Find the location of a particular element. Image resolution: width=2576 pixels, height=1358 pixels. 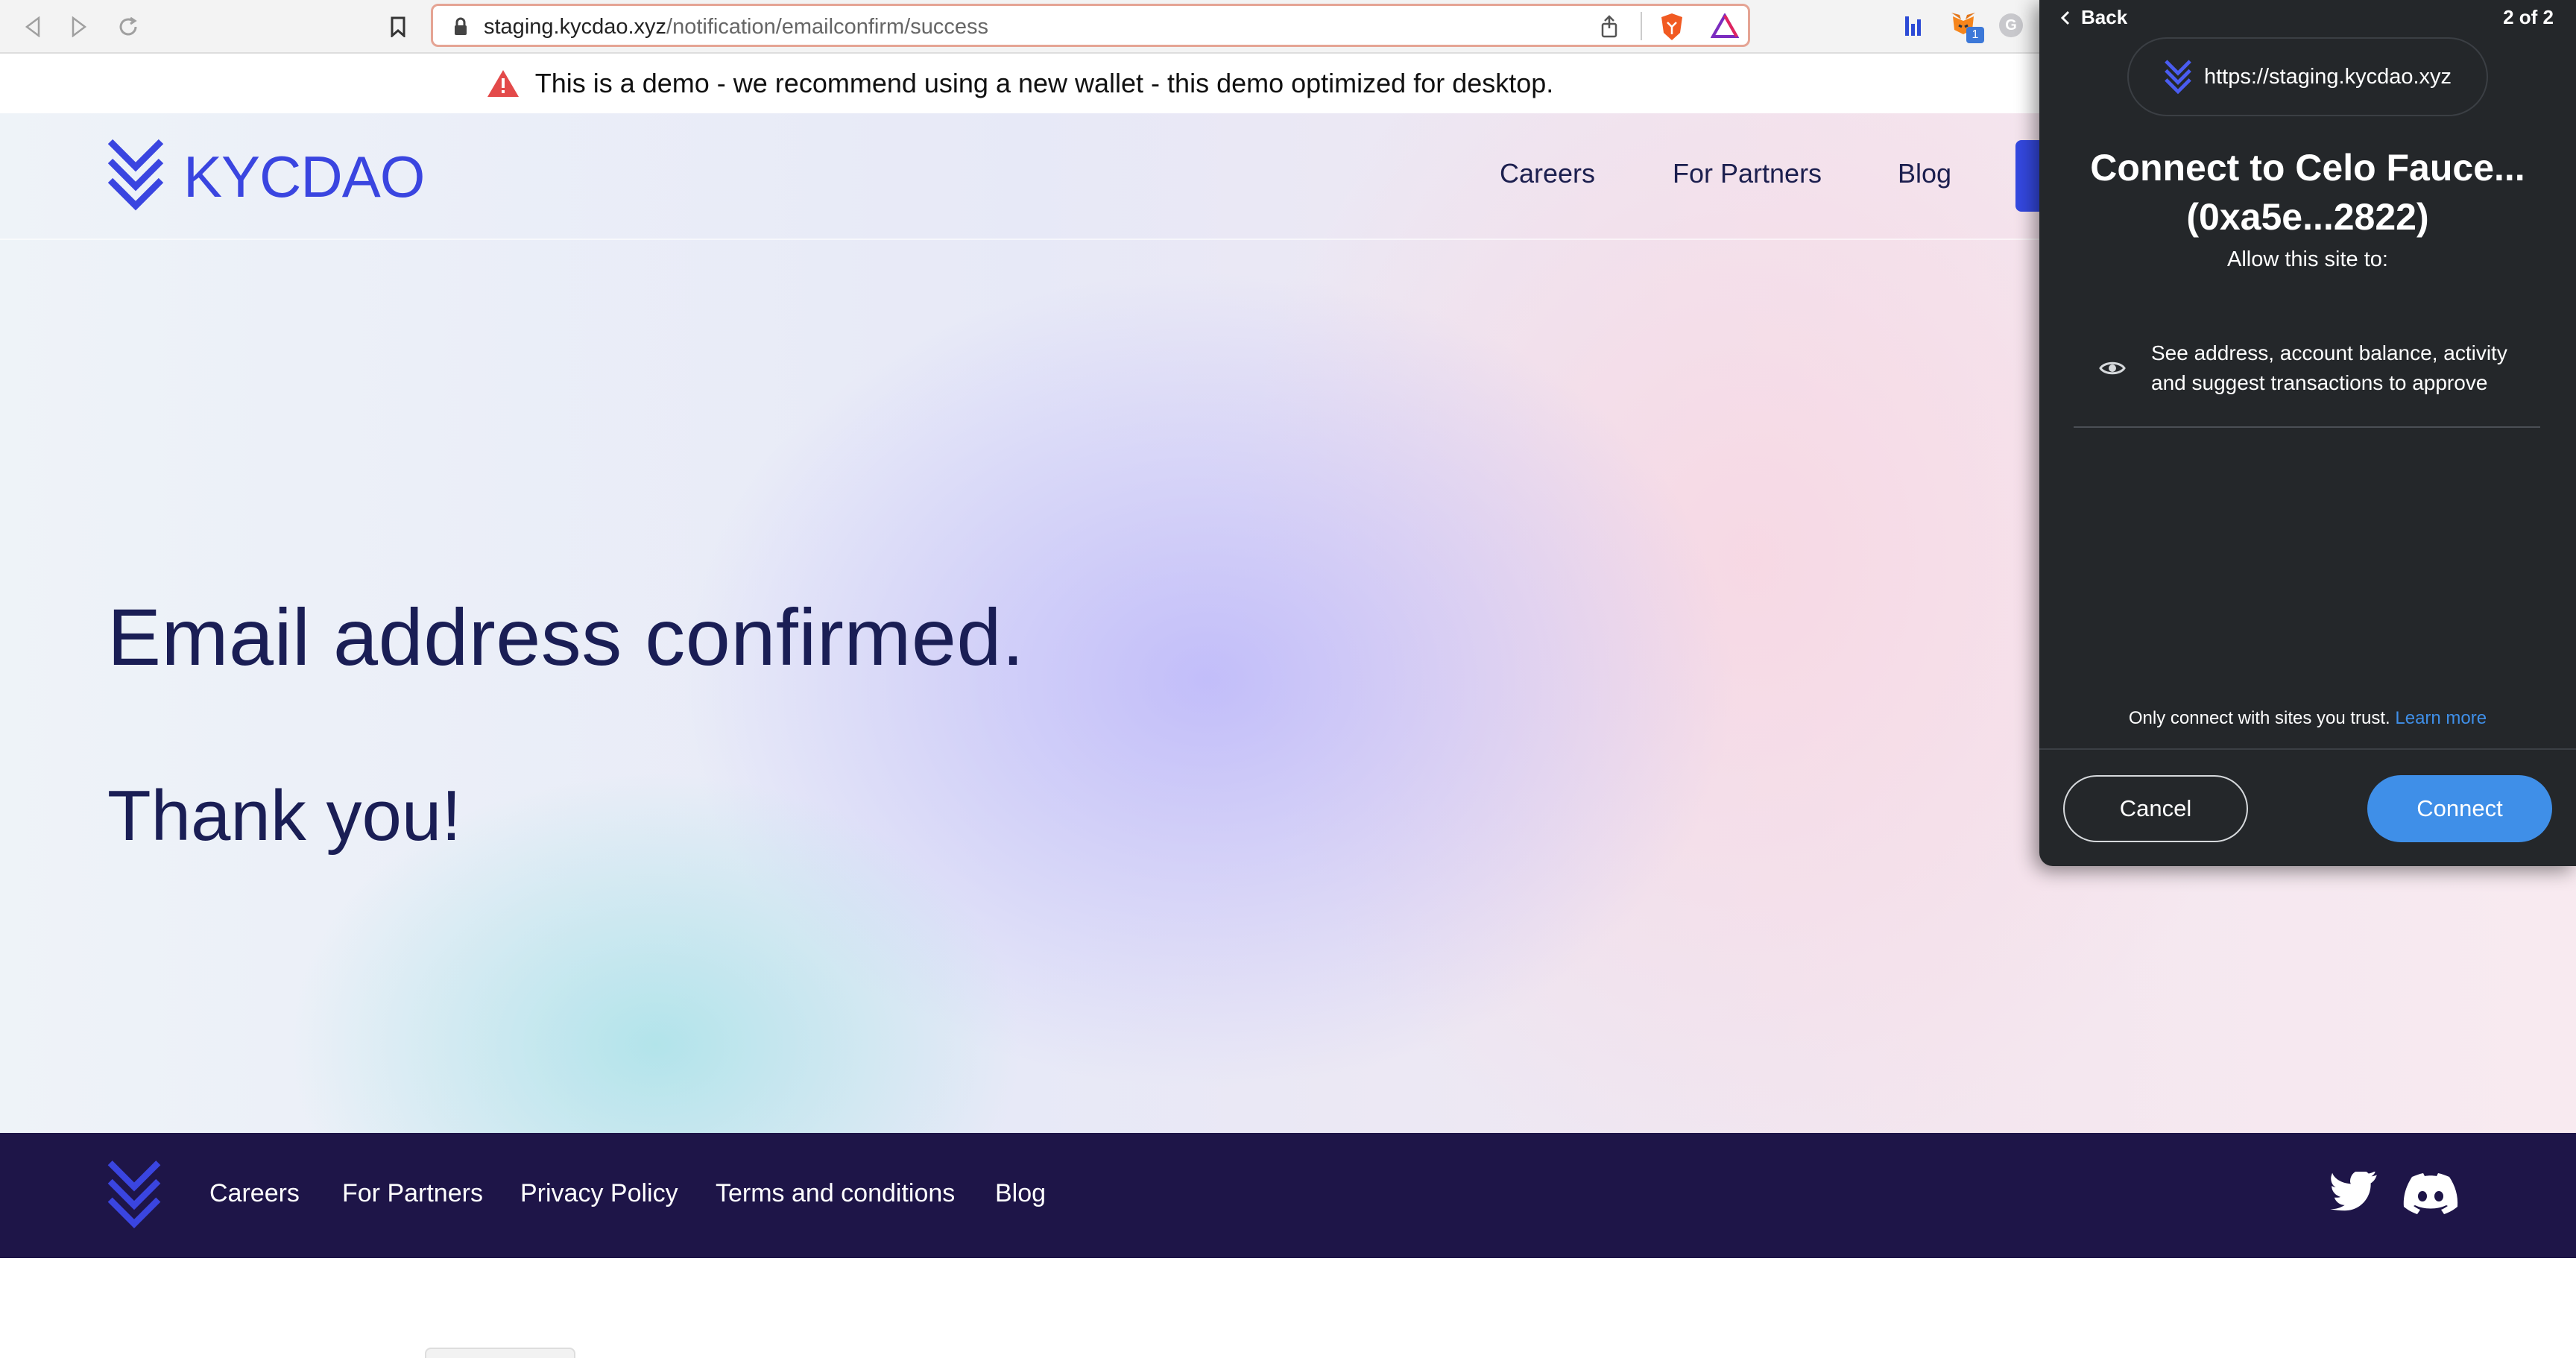

url-divider is located at coordinates (1641, 26).